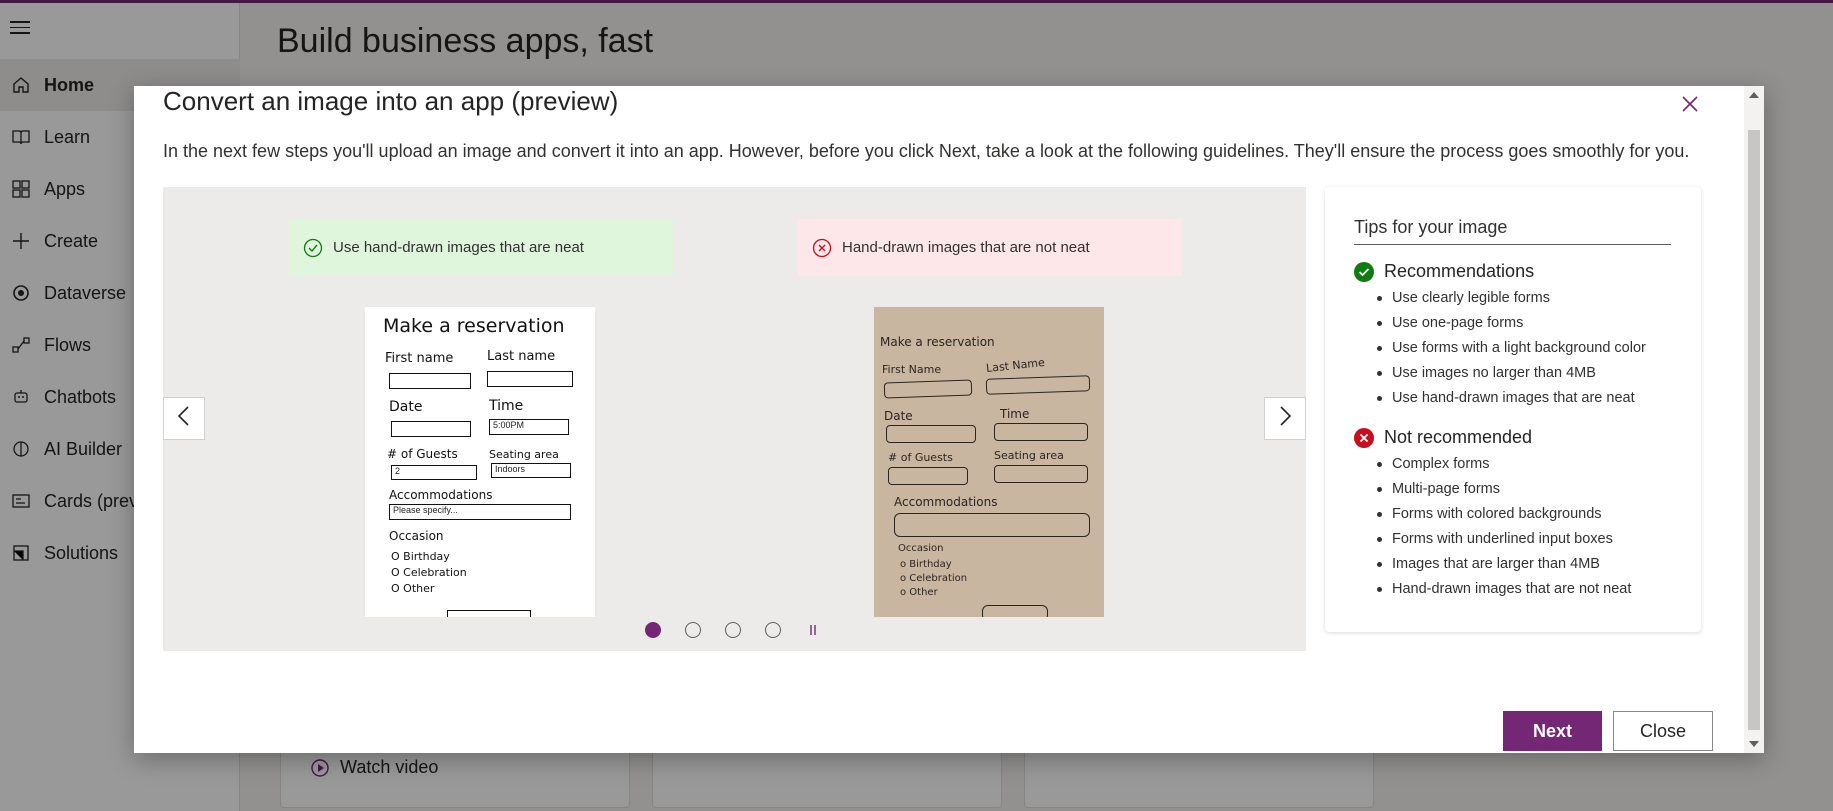 This screenshot has width=1833, height=811. I want to click on list-item: Complex forms, so click(1503, 464).